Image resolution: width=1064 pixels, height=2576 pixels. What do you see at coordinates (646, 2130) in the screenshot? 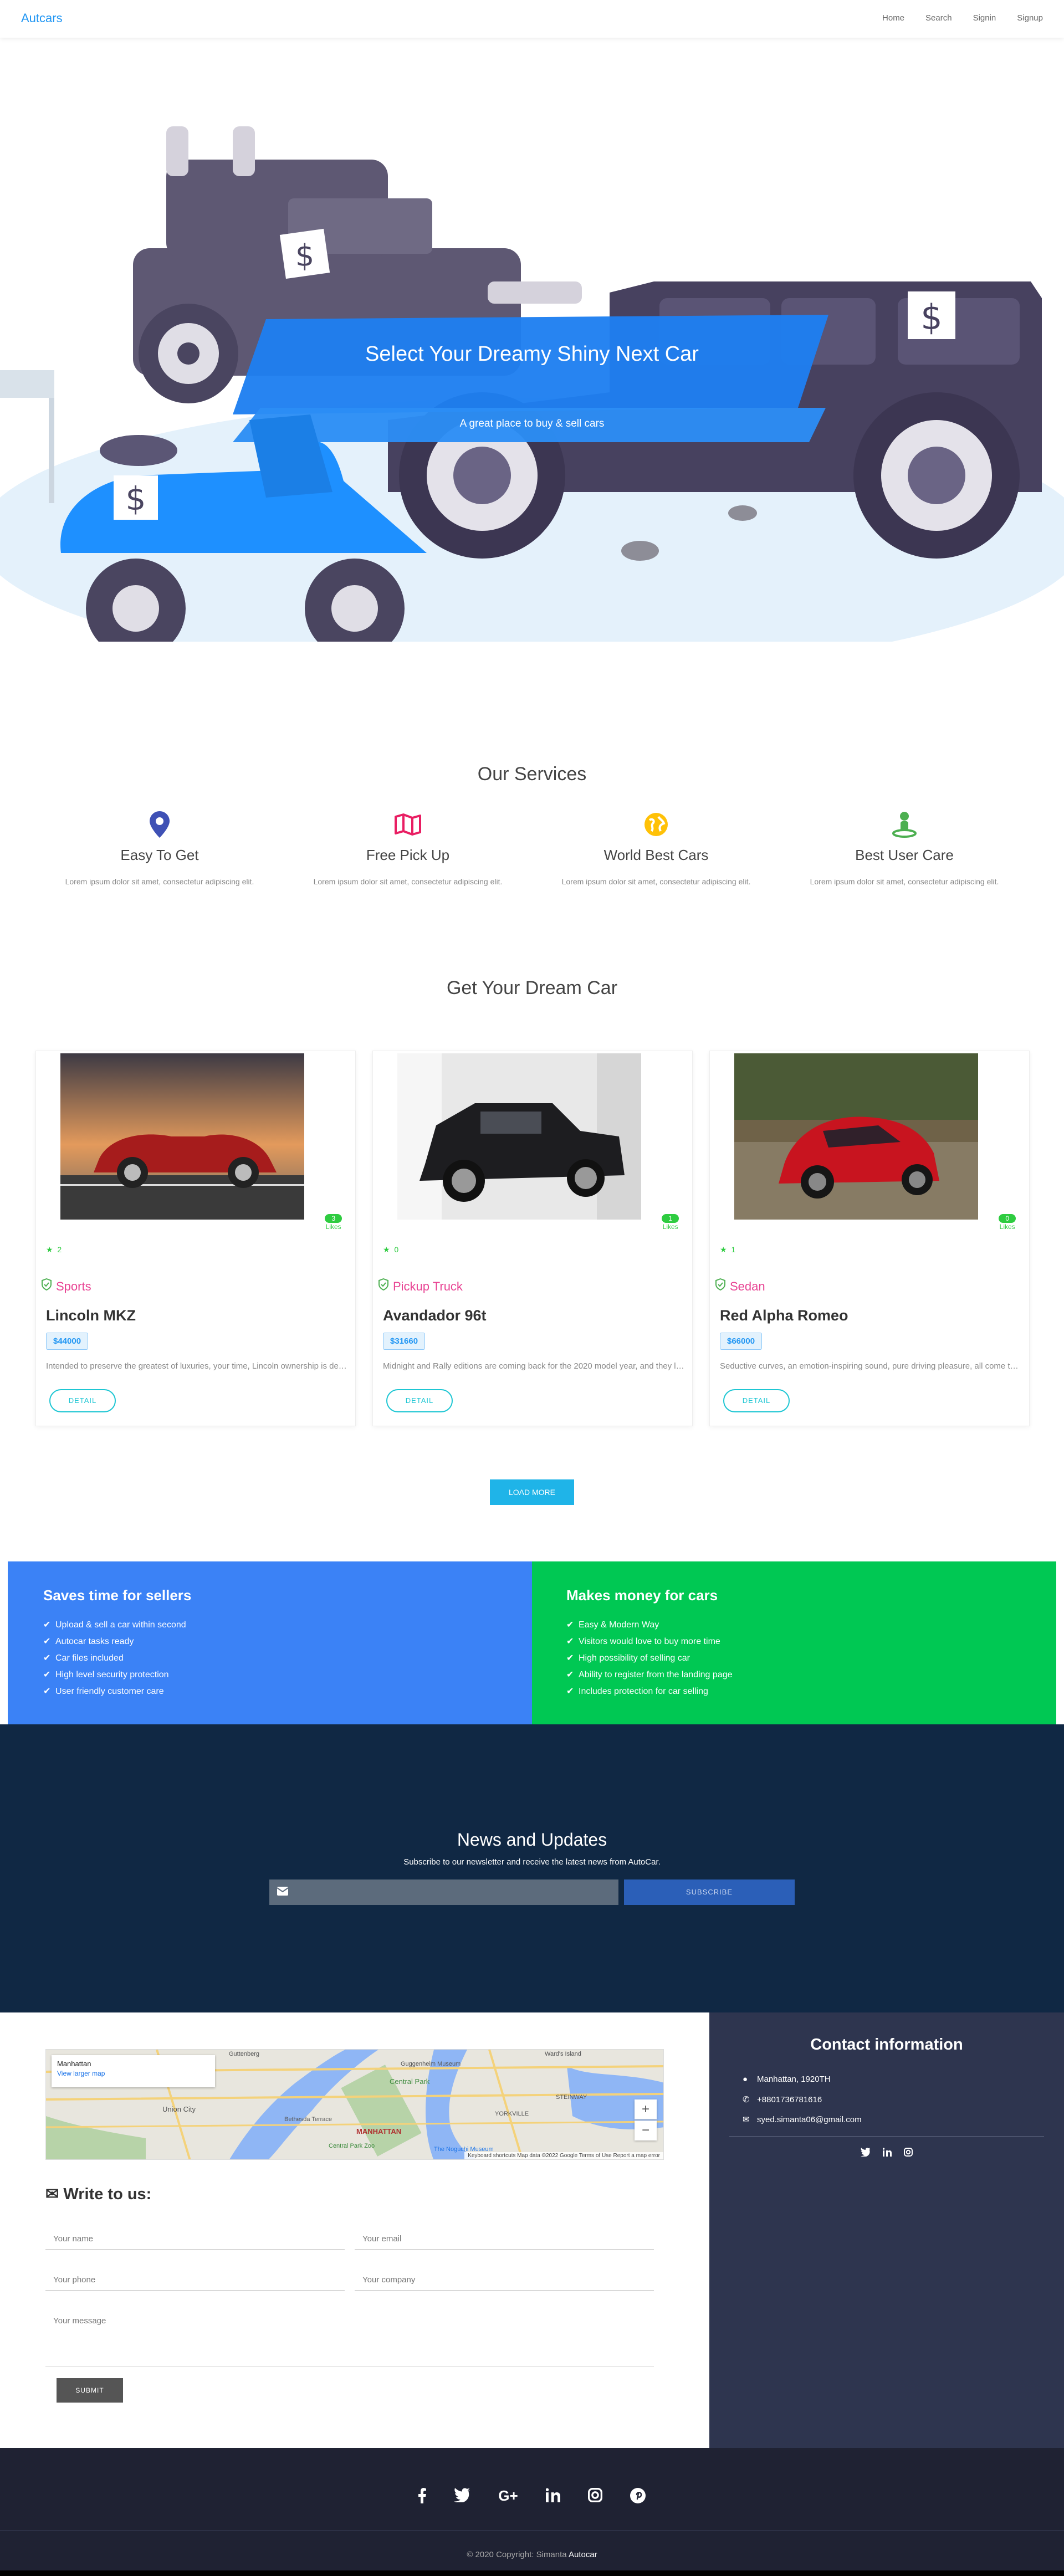
I see `zoom-out-button: −` at bounding box center [646, 2130].